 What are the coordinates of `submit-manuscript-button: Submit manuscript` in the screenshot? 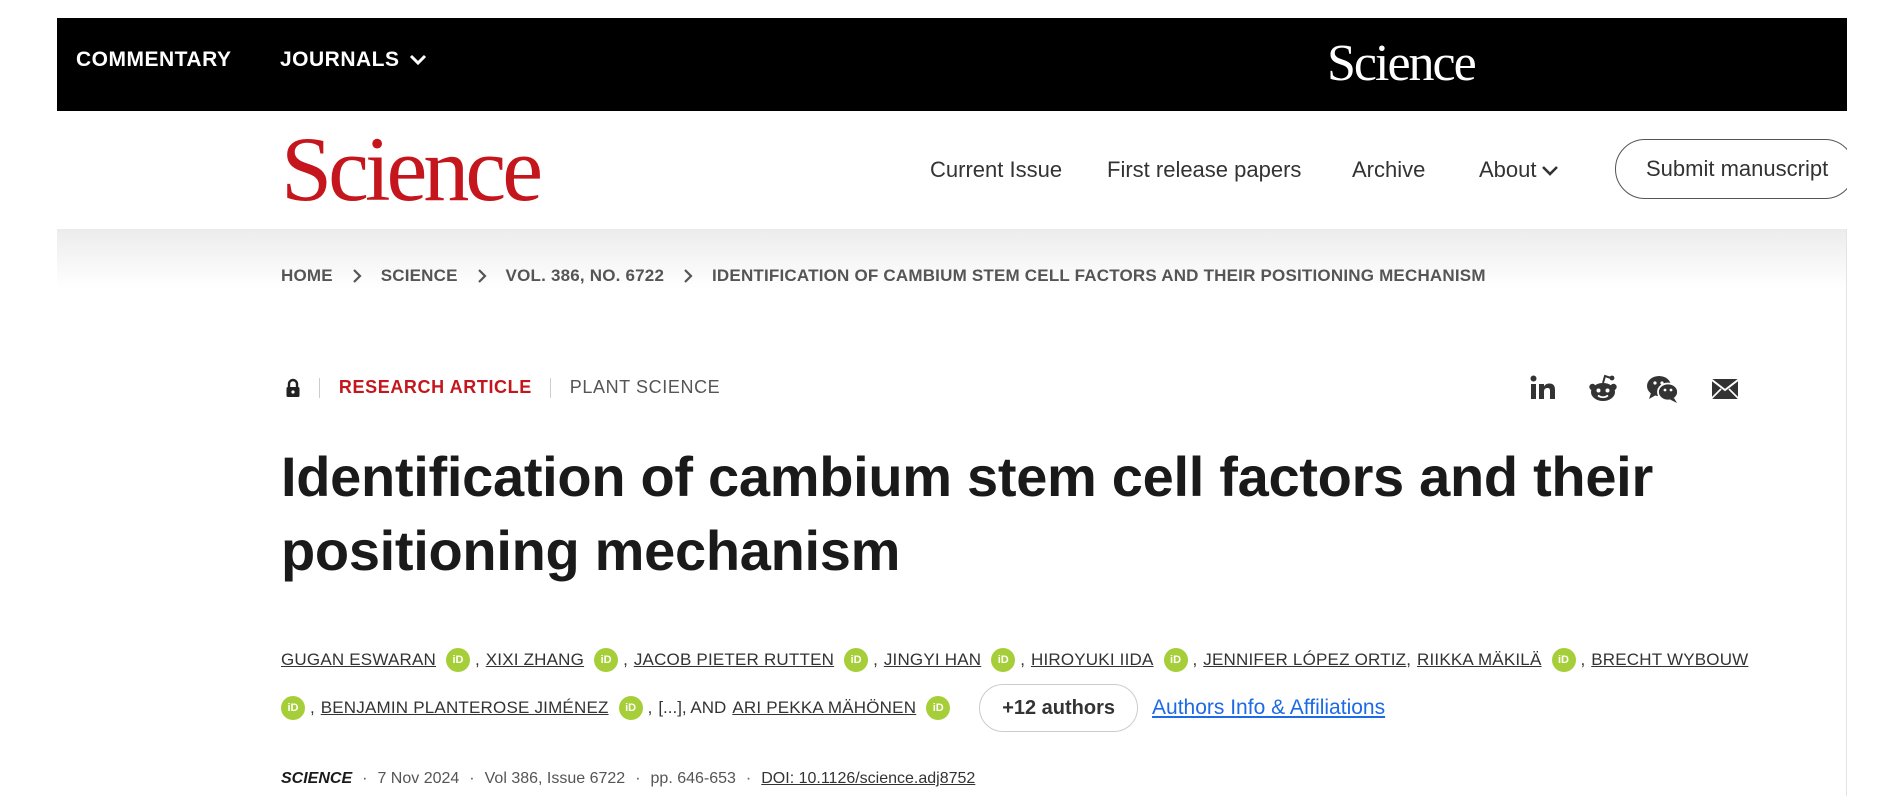 It's located at (1735, 169).